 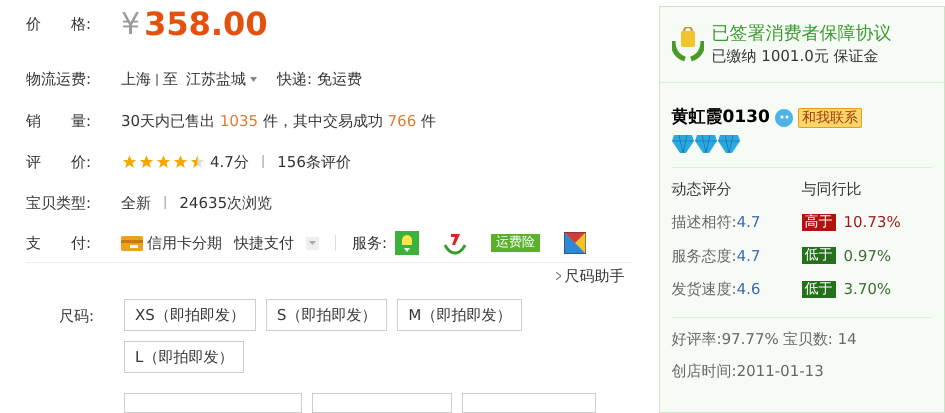 I want to click on size-helper-link: 尺码助手, so click(x=590, y=276).